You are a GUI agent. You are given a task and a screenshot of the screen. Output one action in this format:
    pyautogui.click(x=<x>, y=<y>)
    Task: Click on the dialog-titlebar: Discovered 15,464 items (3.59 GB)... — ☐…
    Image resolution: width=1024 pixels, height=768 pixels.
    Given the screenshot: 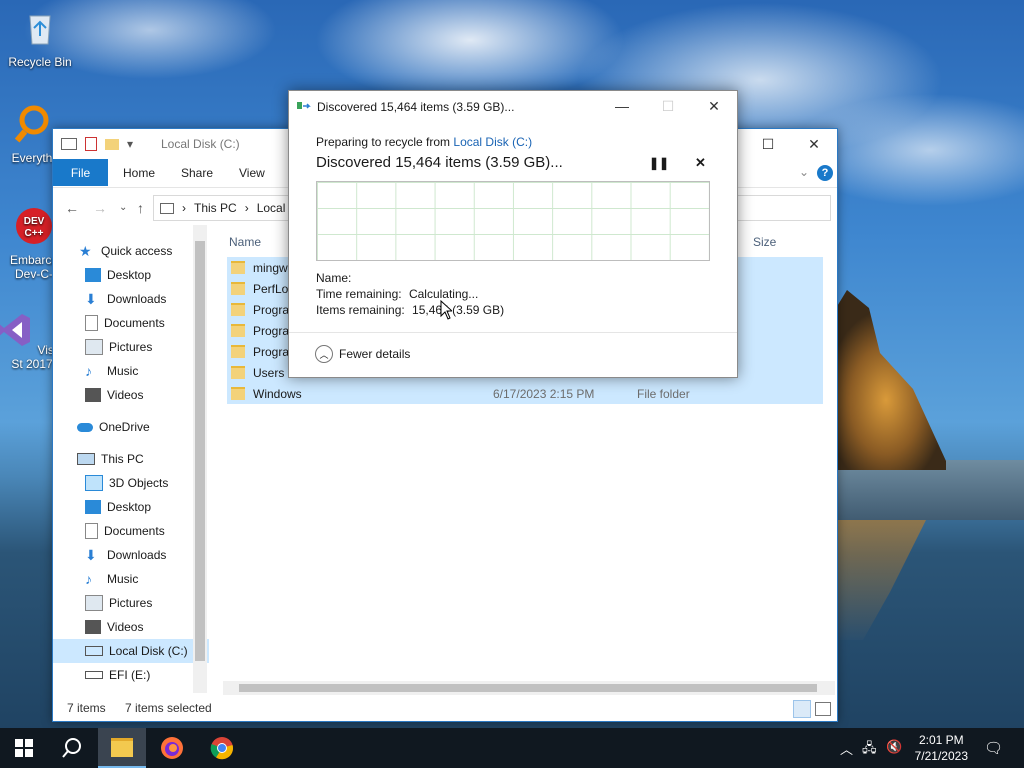 What is the action you would take?
    pyautogui.click(x=513, y=106)
    